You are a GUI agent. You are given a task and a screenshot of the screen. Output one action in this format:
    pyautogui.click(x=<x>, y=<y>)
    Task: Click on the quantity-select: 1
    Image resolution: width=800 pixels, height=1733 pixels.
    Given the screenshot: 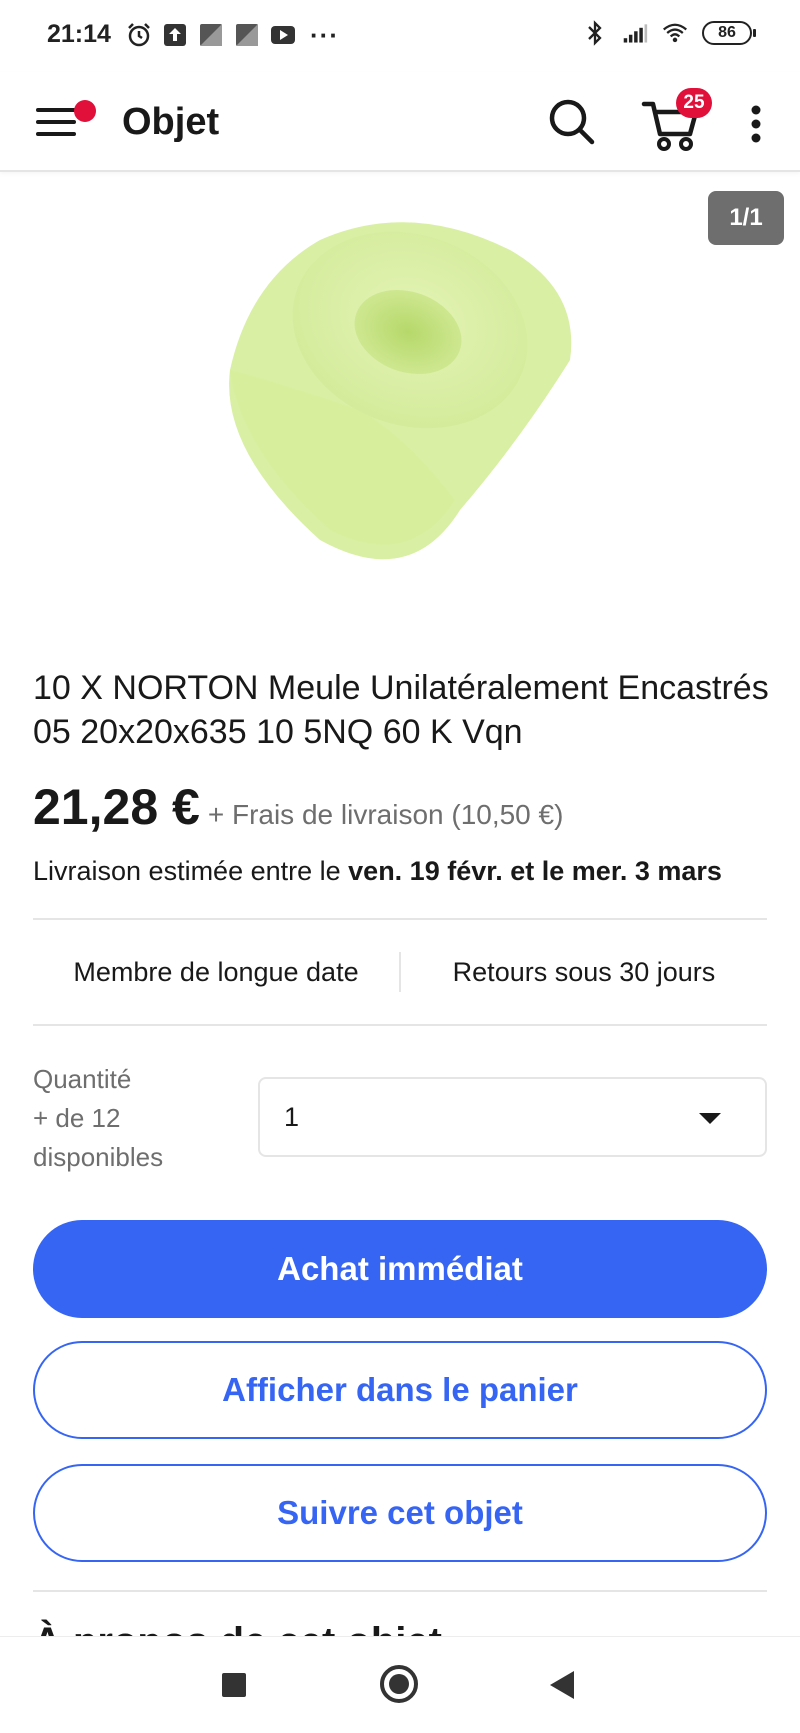 What is the action you would take?
    pyautogui.click(x=512, y=1117)
    